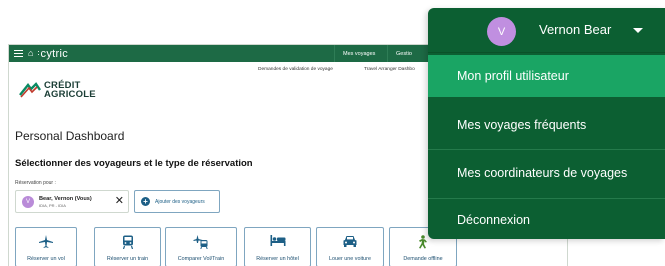  What do you see at coordinates (513, 76) in the screenshot?
I see `menu-item-label: Mon profil utilisateur` at bounding box center [513, 76].